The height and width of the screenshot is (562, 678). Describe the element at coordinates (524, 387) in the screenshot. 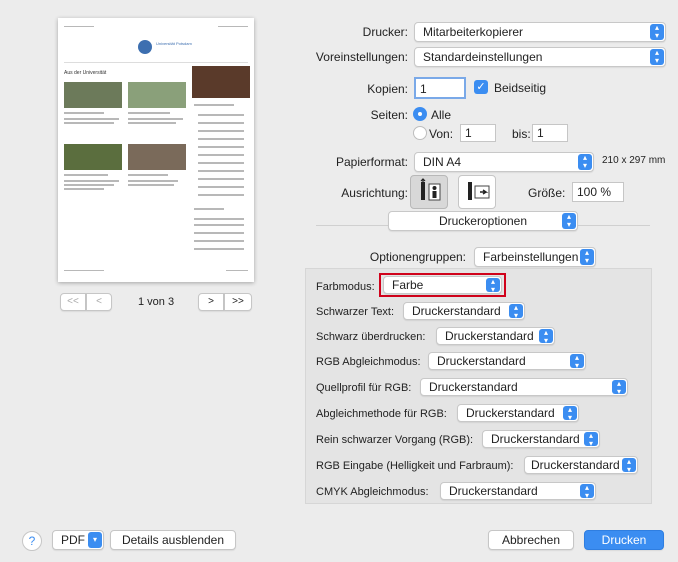

I see `rgb-source-profile-select: Druckerstandard ▴ ▾` at that location.